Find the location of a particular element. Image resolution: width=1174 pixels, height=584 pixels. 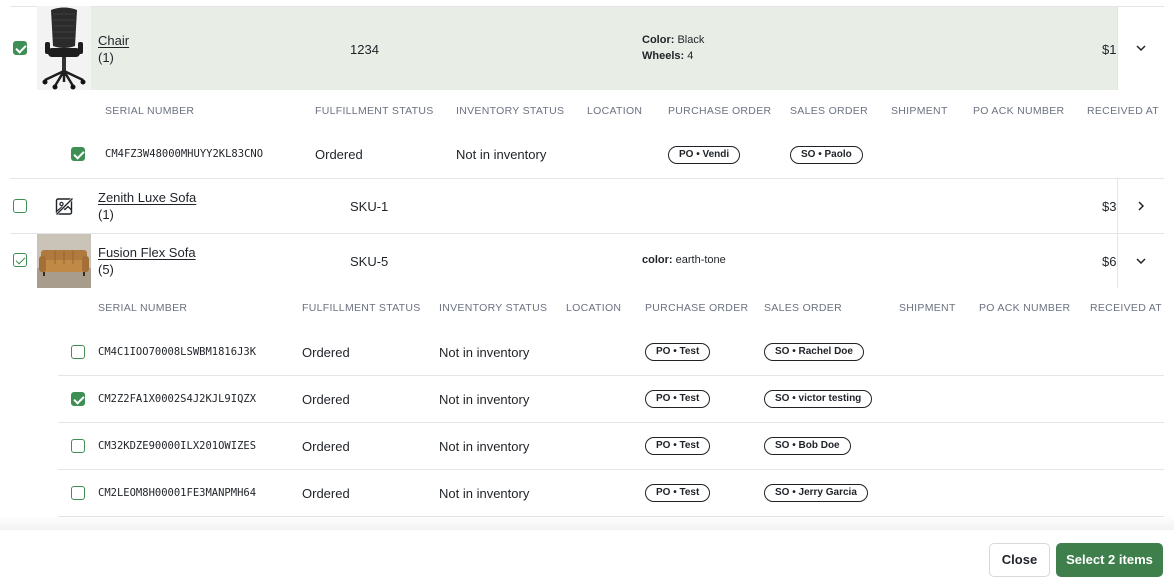

serial-number: CM2Z2FA1X0002S4J2KJL9IQZX is located at coordinates (177, 399).